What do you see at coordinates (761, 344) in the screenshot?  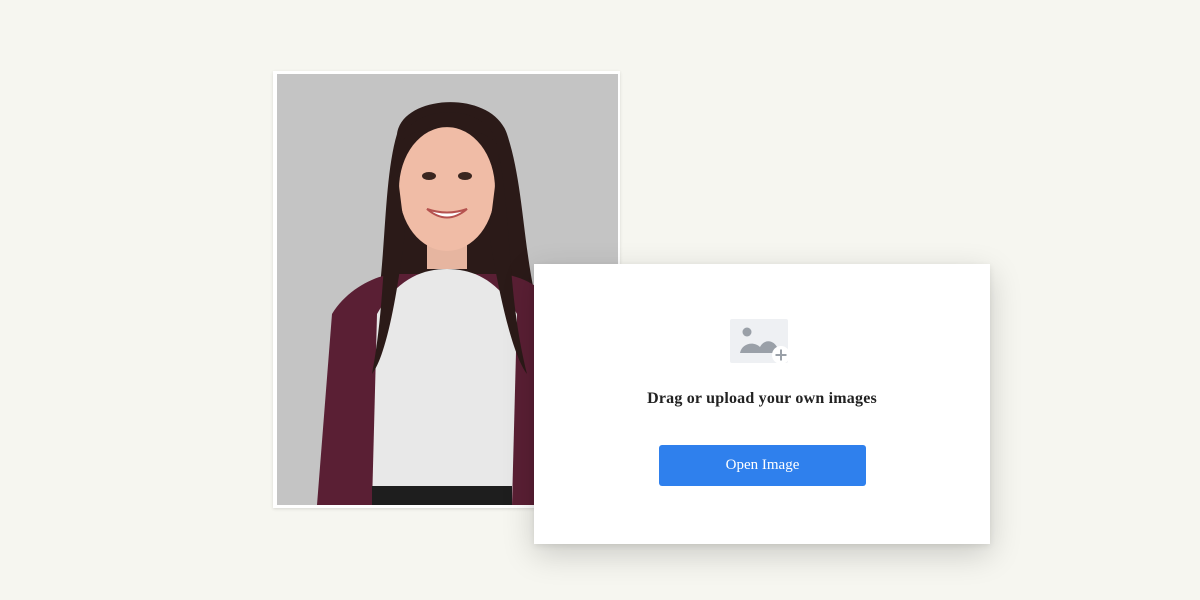 I see `add-image-icon` at bounding box center [761, 344].